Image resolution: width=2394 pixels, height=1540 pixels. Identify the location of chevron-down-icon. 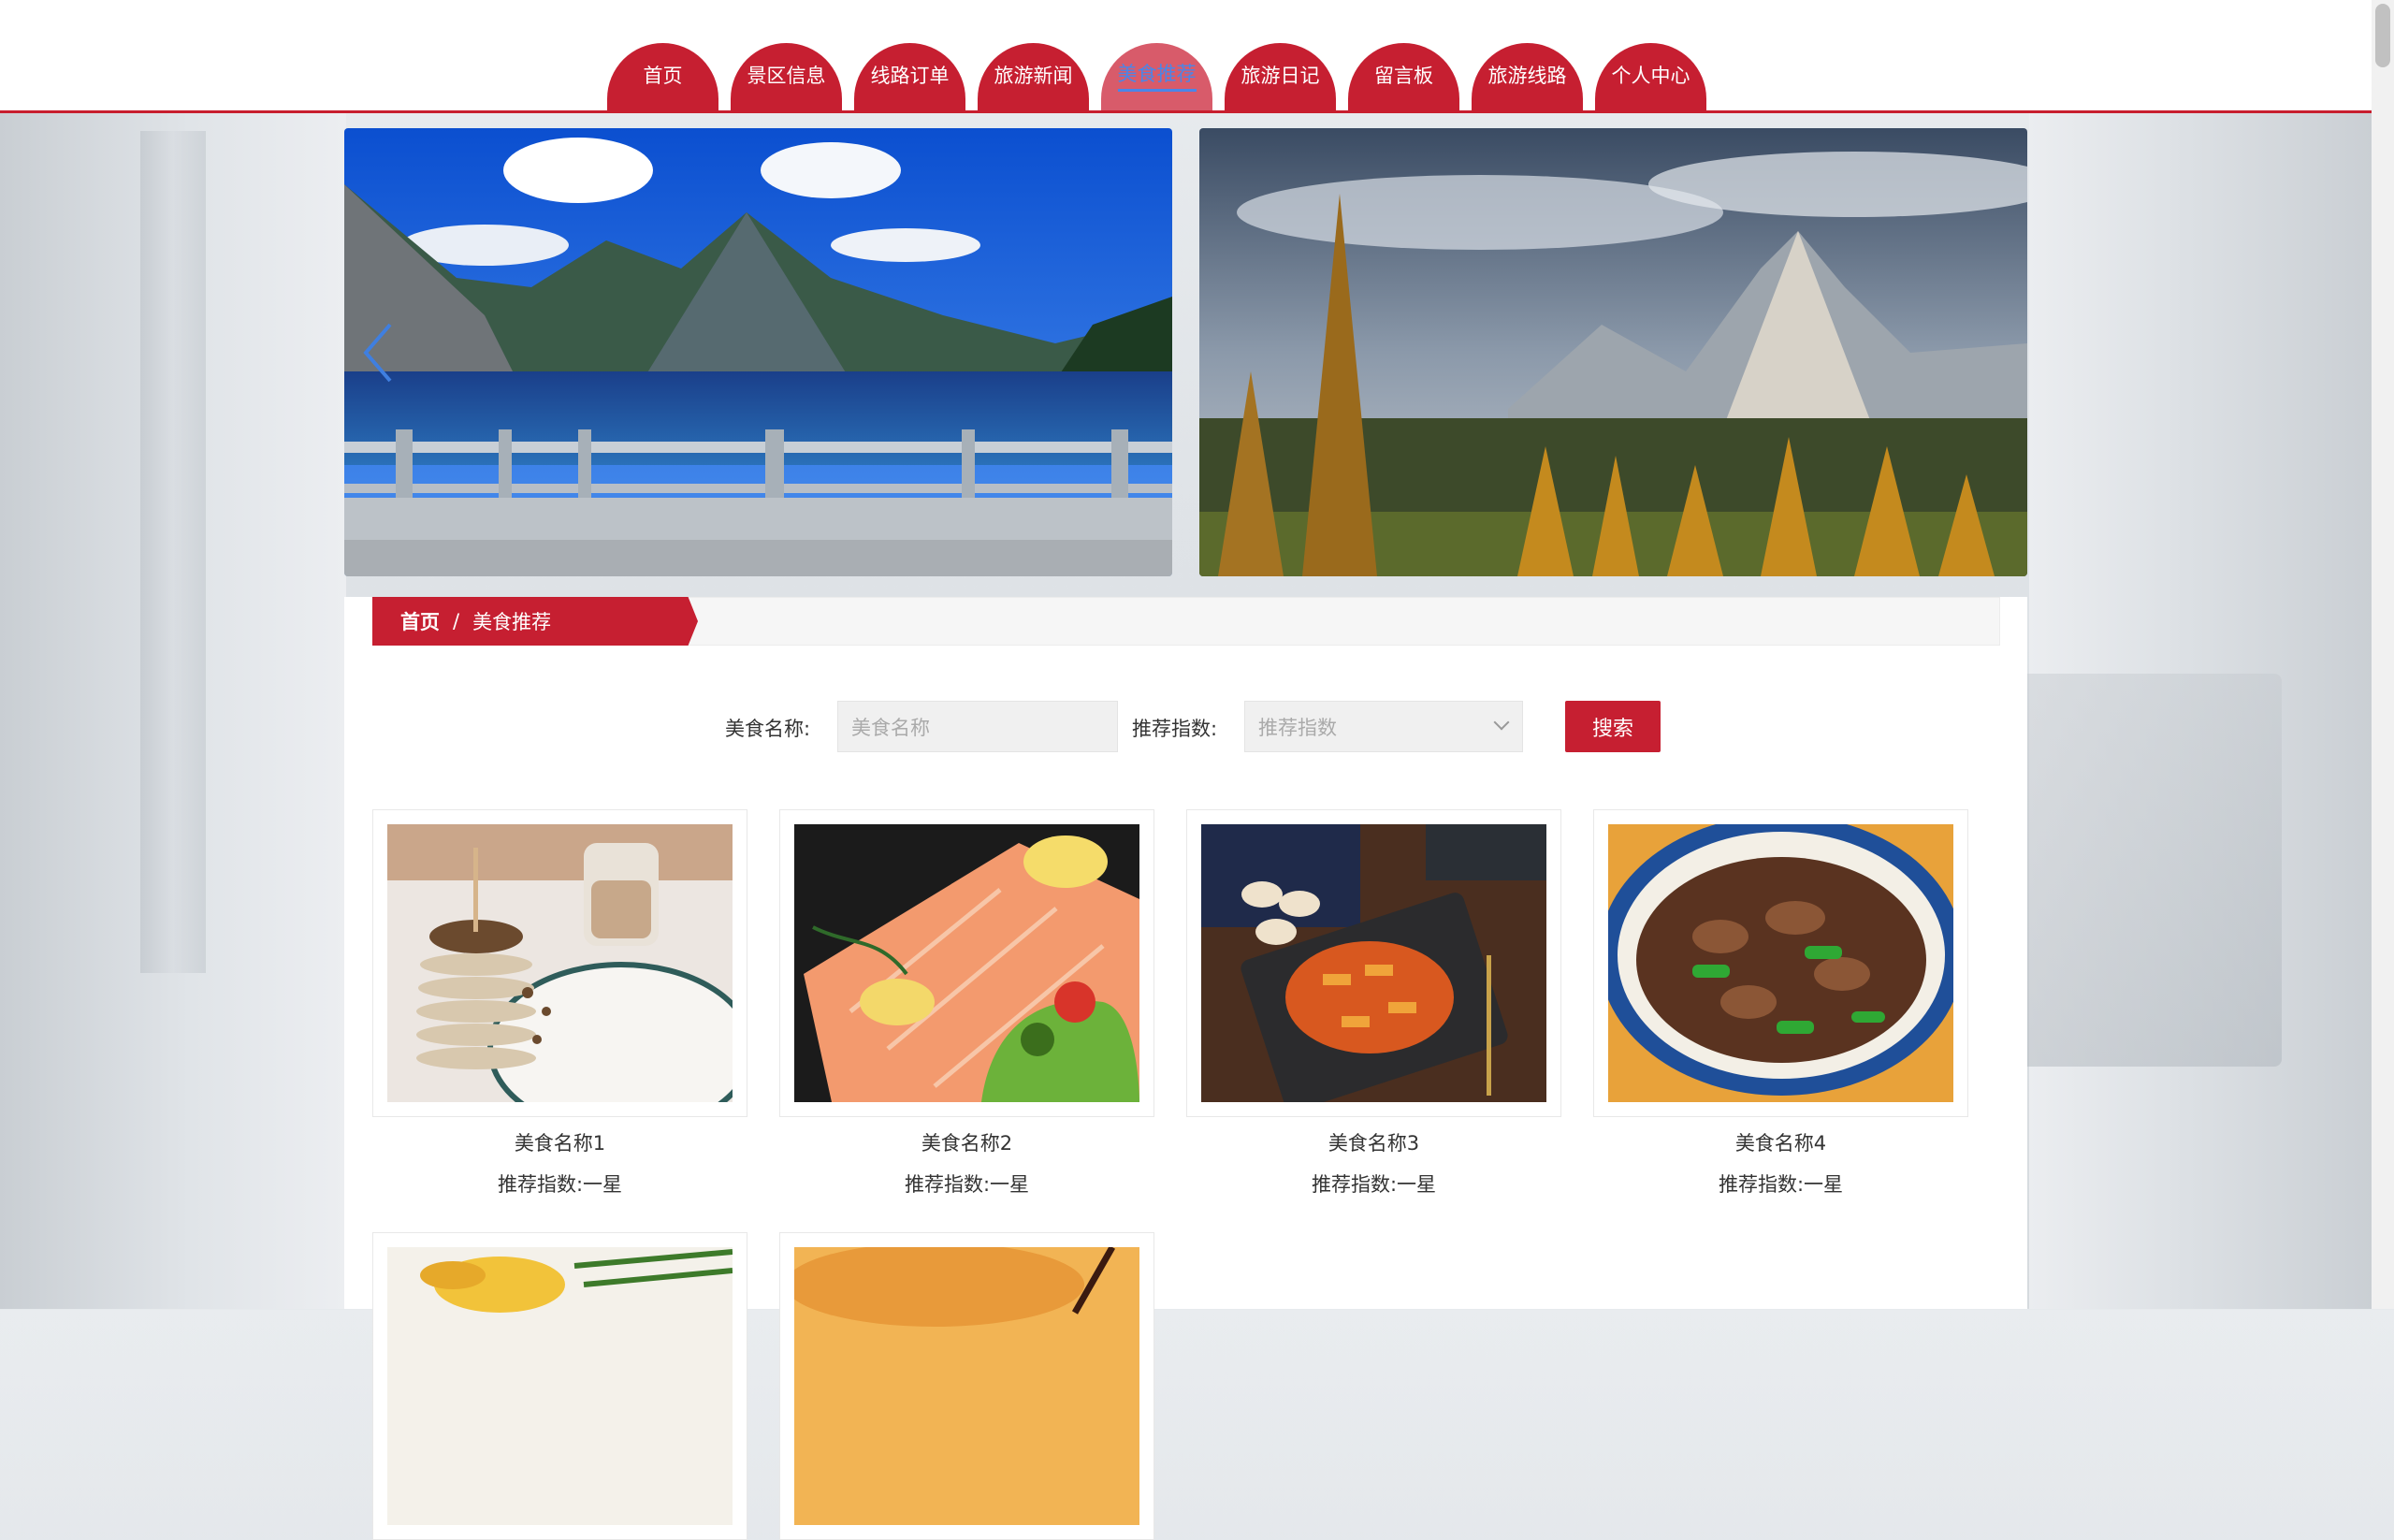
(1501, 723).